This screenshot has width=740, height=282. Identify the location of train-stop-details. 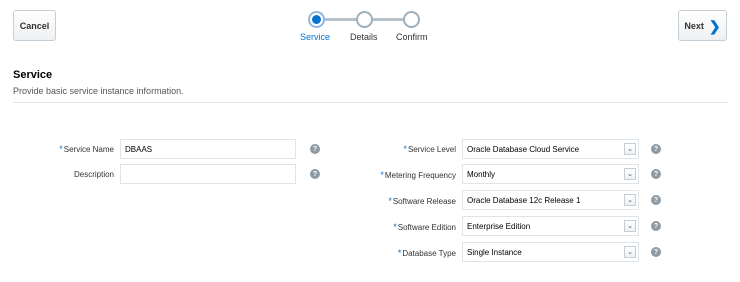
(364, 19).